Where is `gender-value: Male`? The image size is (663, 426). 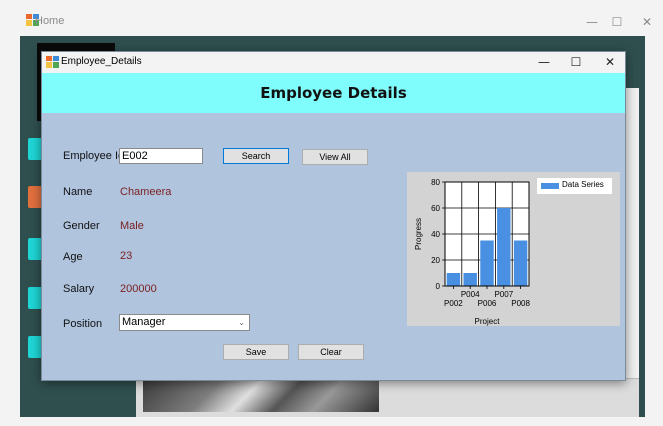
gender-value: Male is located at coordinates (132, 226).